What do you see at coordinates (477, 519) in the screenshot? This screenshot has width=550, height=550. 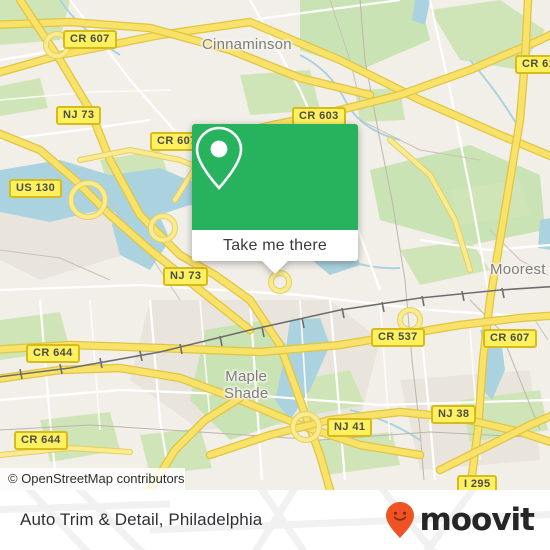 I see `moovit-wordmark: moovit` at bounding box center [477, 519].